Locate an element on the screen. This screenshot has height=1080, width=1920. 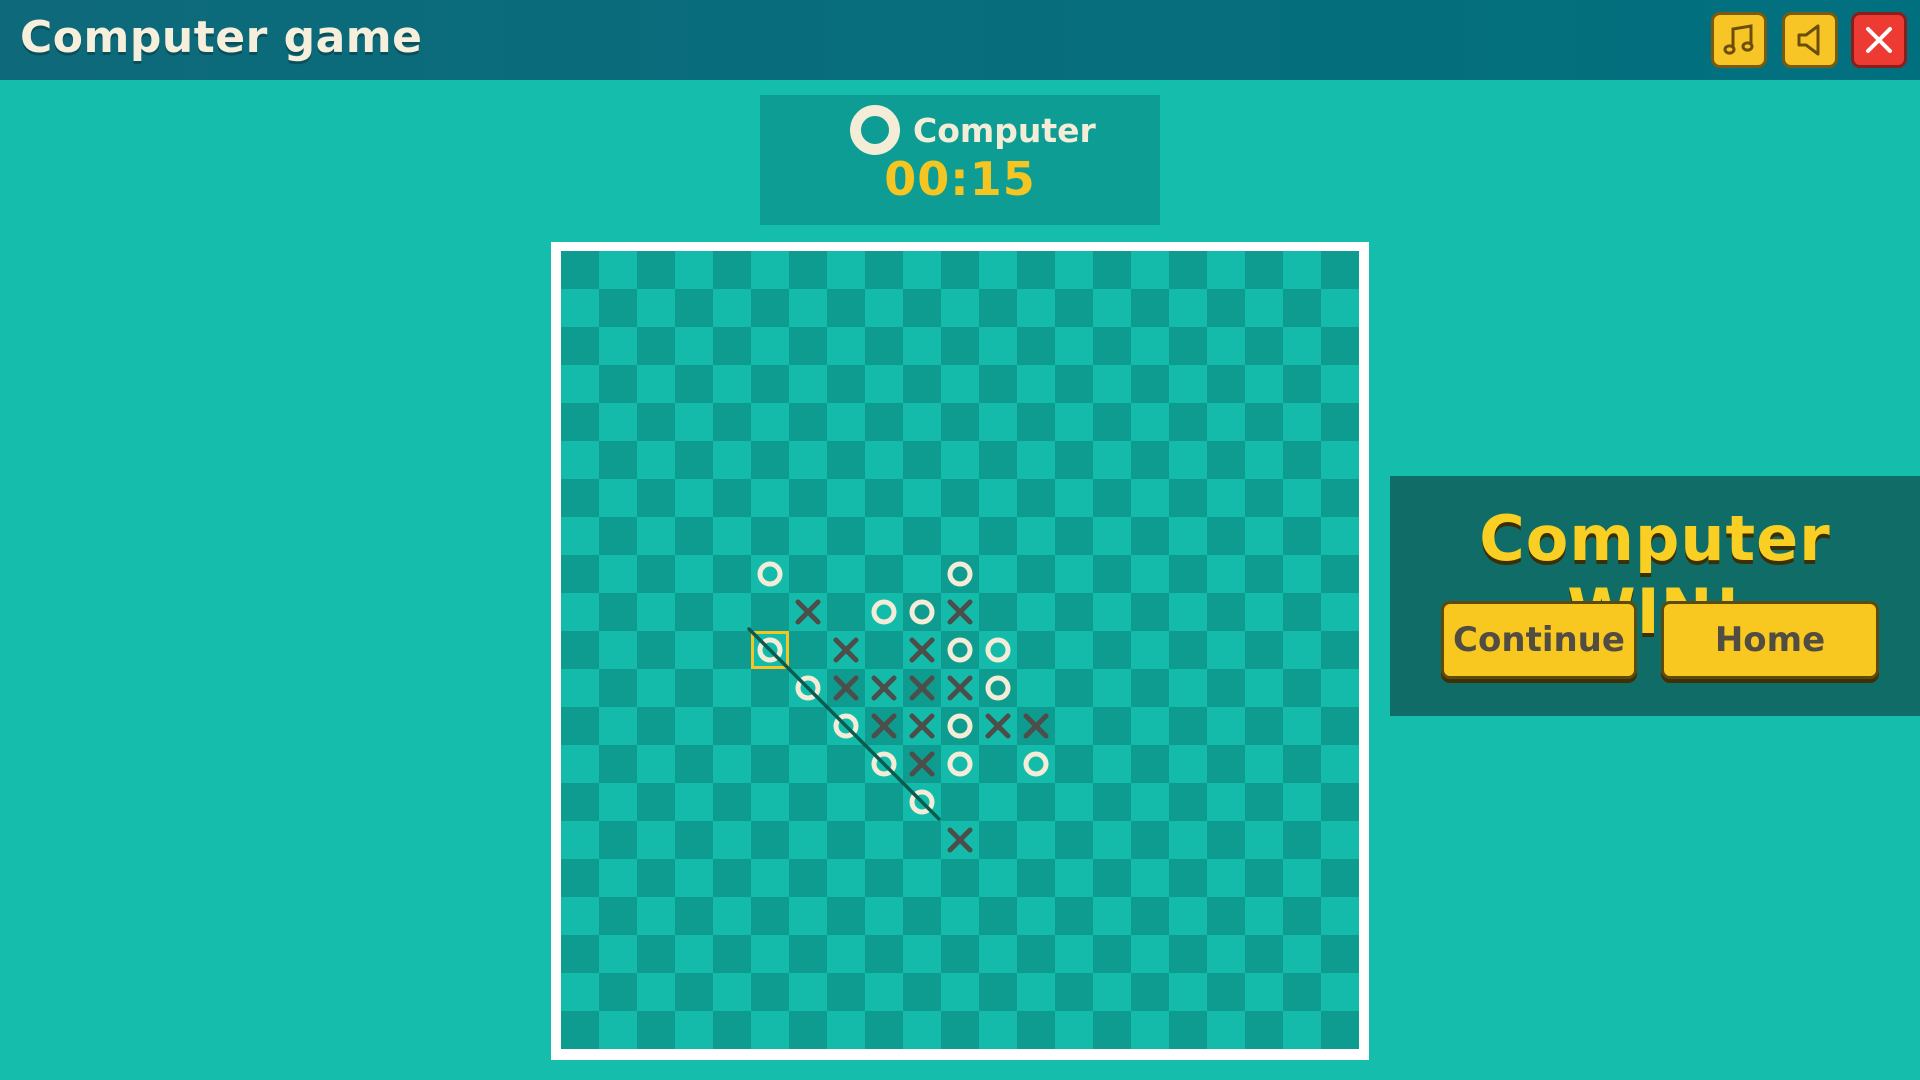
music-button is located at coordinates (1739, 40).